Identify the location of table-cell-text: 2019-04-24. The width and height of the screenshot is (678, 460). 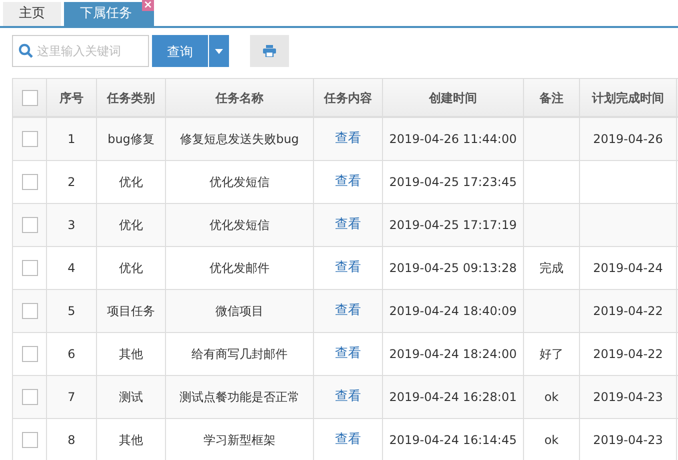
(628, 268).